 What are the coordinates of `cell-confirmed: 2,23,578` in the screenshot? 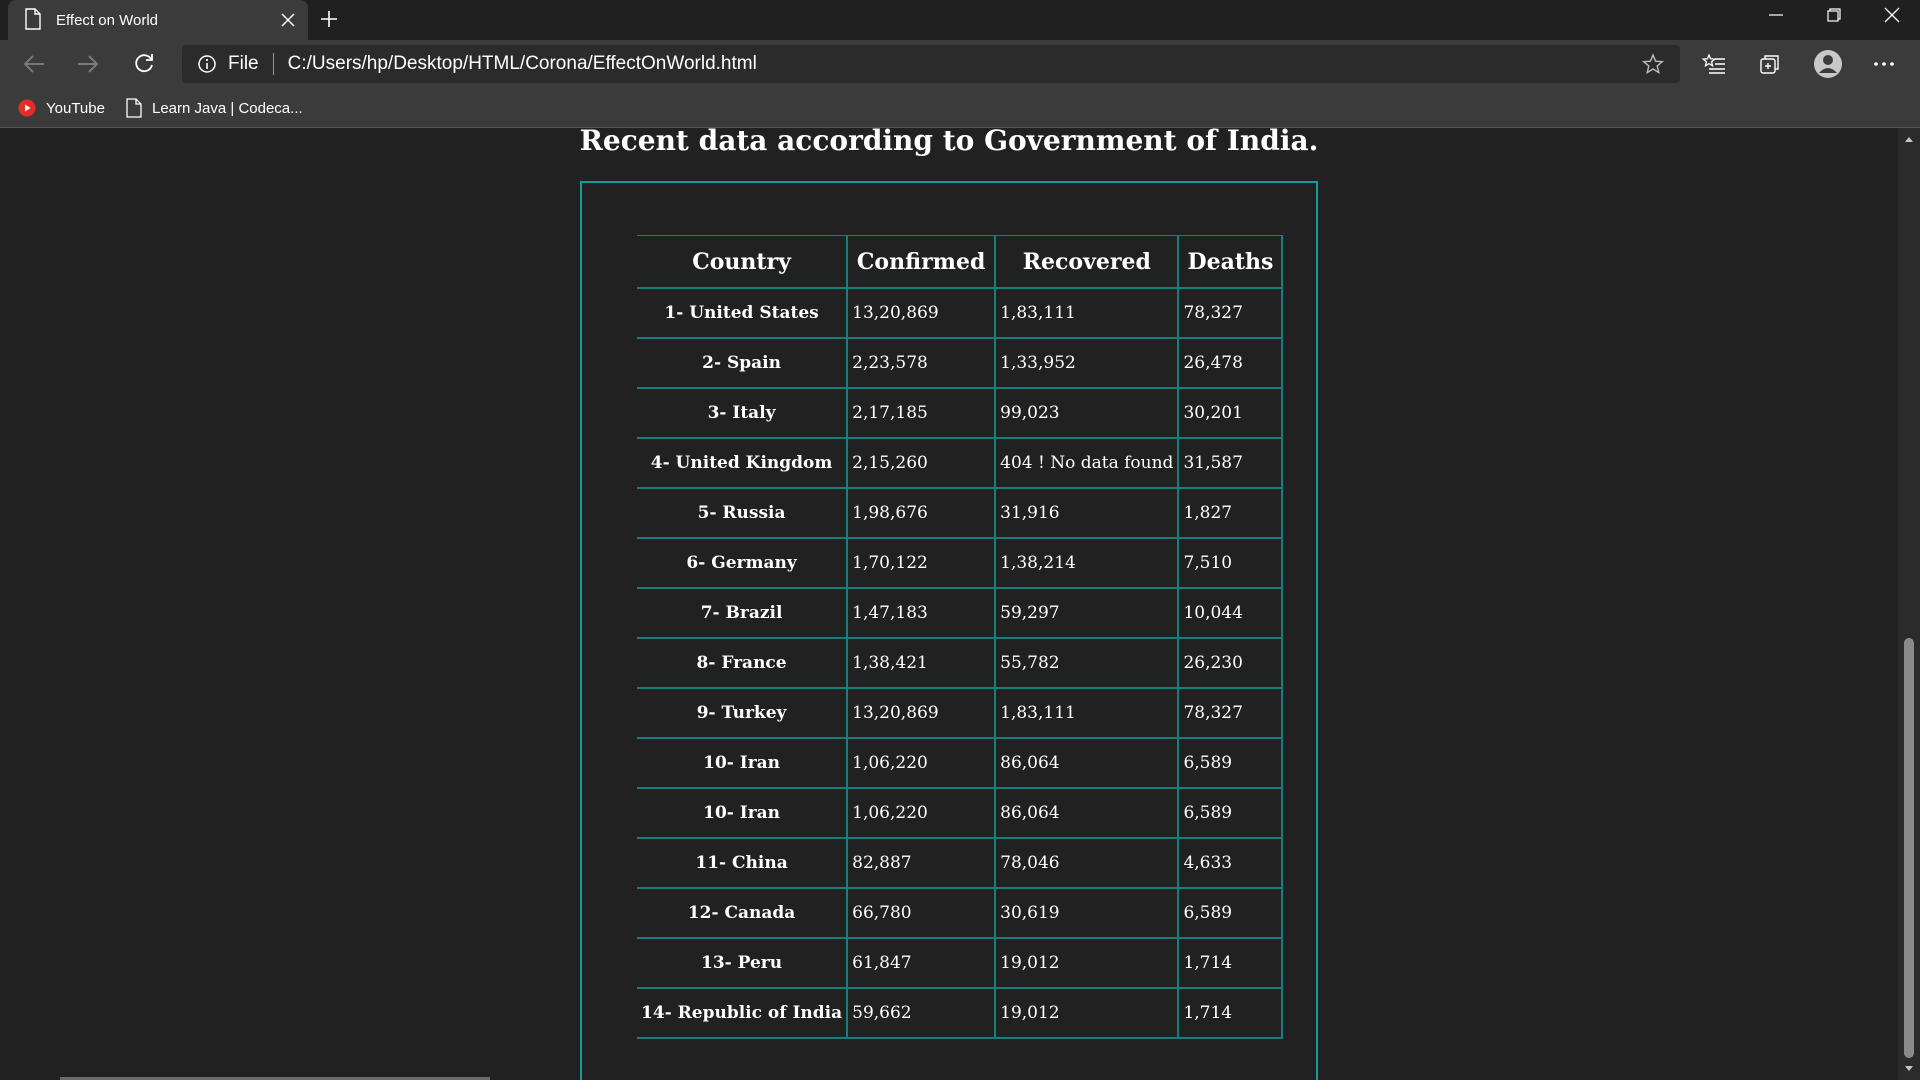 It's located at (922, 364).